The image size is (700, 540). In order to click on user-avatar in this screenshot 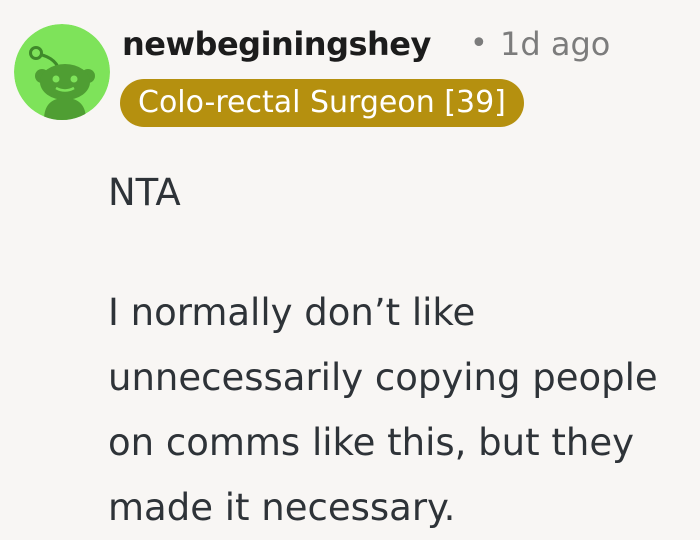, I will do `click(62, 72)`.